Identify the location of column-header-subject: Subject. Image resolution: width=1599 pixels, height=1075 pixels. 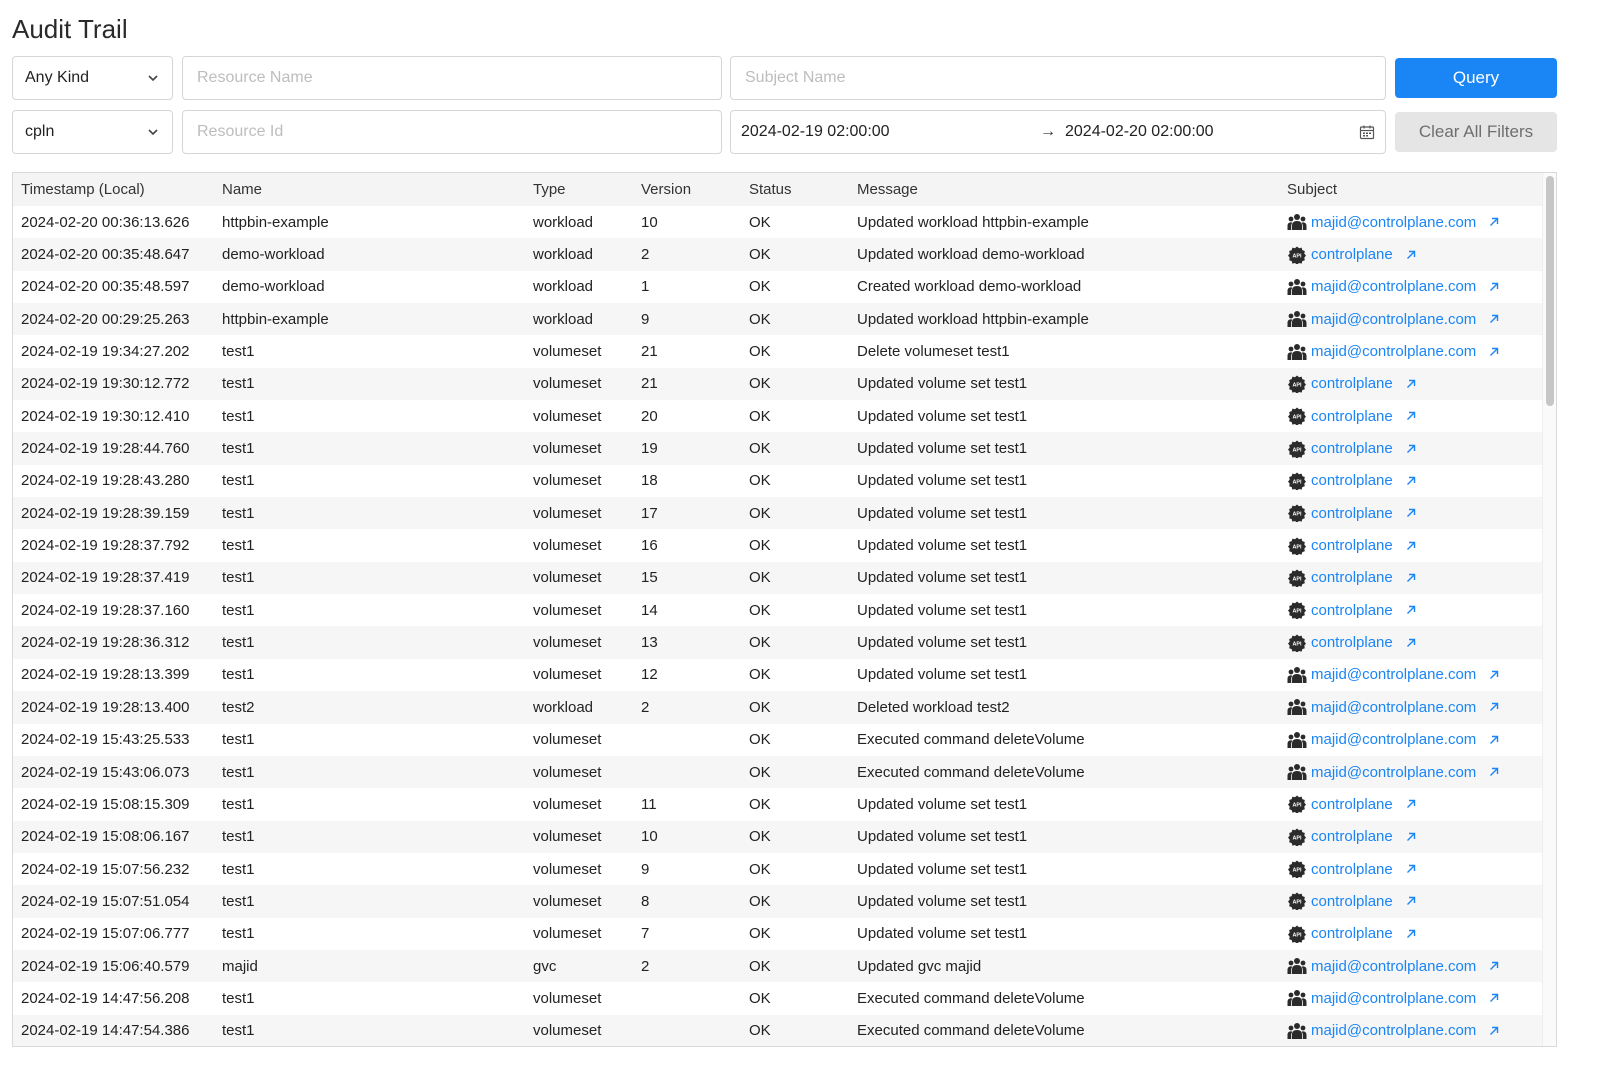
(1406, 189).